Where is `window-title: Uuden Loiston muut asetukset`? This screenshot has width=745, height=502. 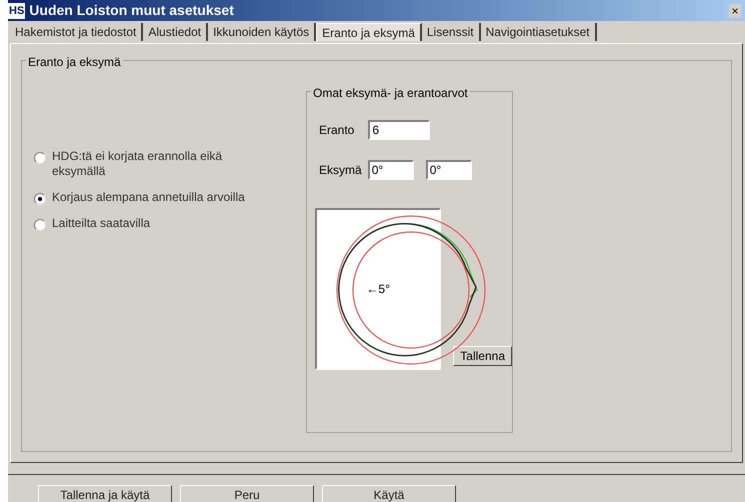 window-title: Uuden Loiston muut asetukset is located at coordinates (132, 10).